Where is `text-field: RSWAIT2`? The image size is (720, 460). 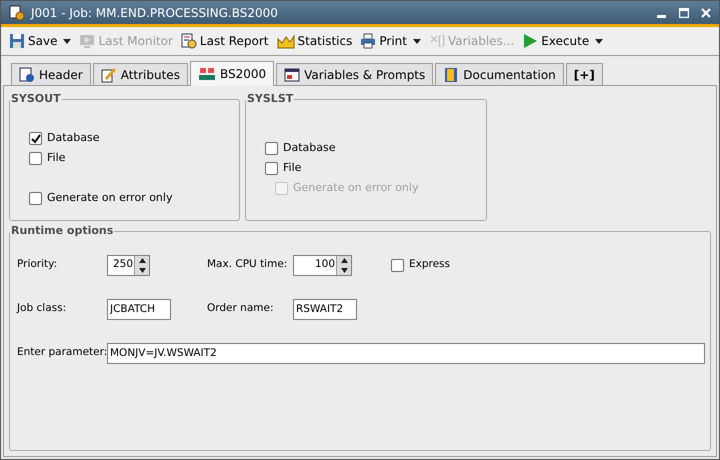 text-field: RSWAIT2 is located at coordinates (325, 309).